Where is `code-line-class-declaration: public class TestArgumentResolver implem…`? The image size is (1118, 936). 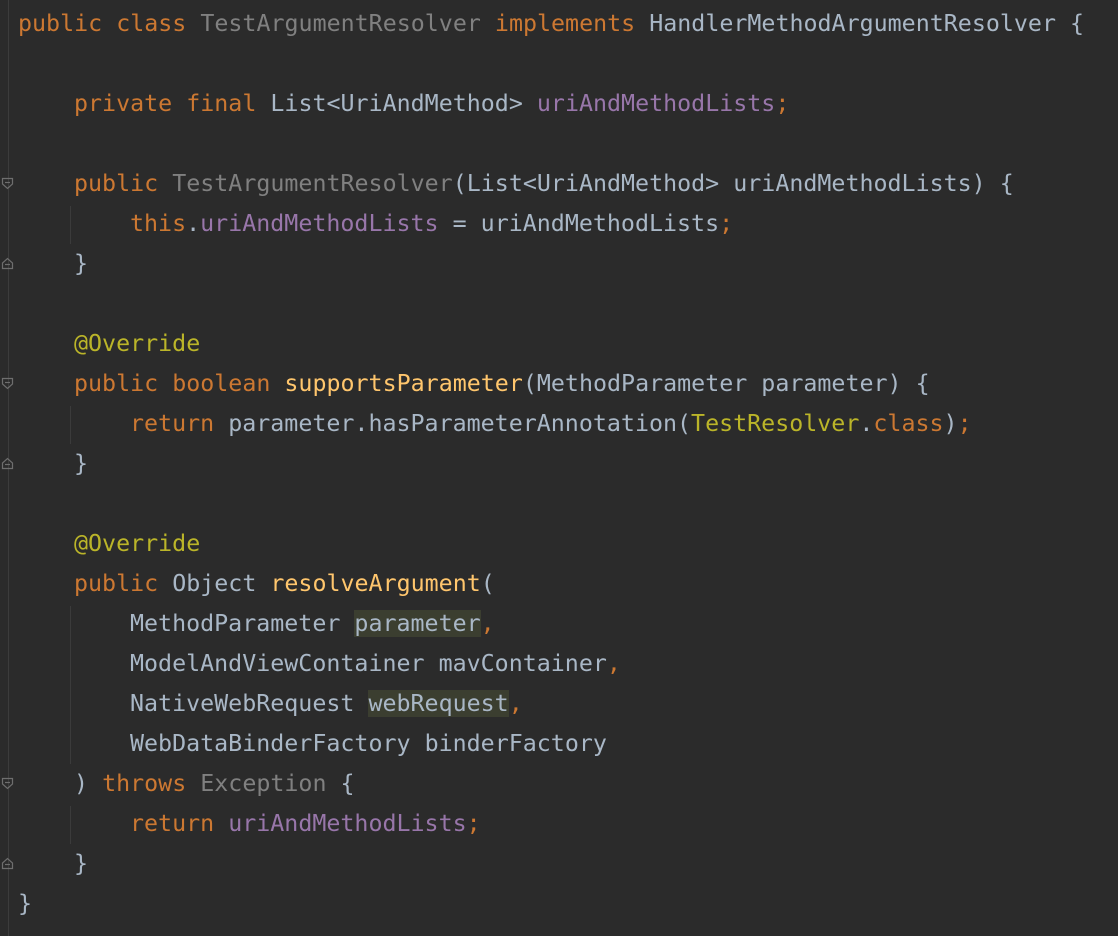
code-line-class-declaration: public class TestArgumentResolver implem… is located at coordinates (551, 24).